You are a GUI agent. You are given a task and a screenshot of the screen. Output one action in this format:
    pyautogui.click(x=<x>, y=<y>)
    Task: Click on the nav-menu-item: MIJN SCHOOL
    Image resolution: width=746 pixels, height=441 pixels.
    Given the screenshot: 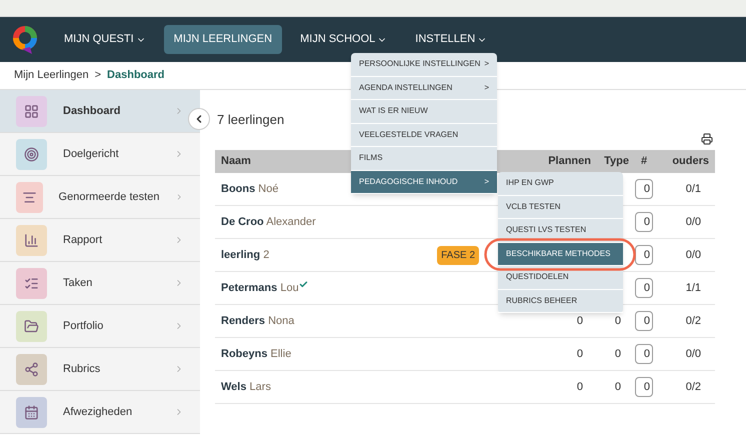 What is the action you would take?
    pyautogui.click(x=344, y=39)
    